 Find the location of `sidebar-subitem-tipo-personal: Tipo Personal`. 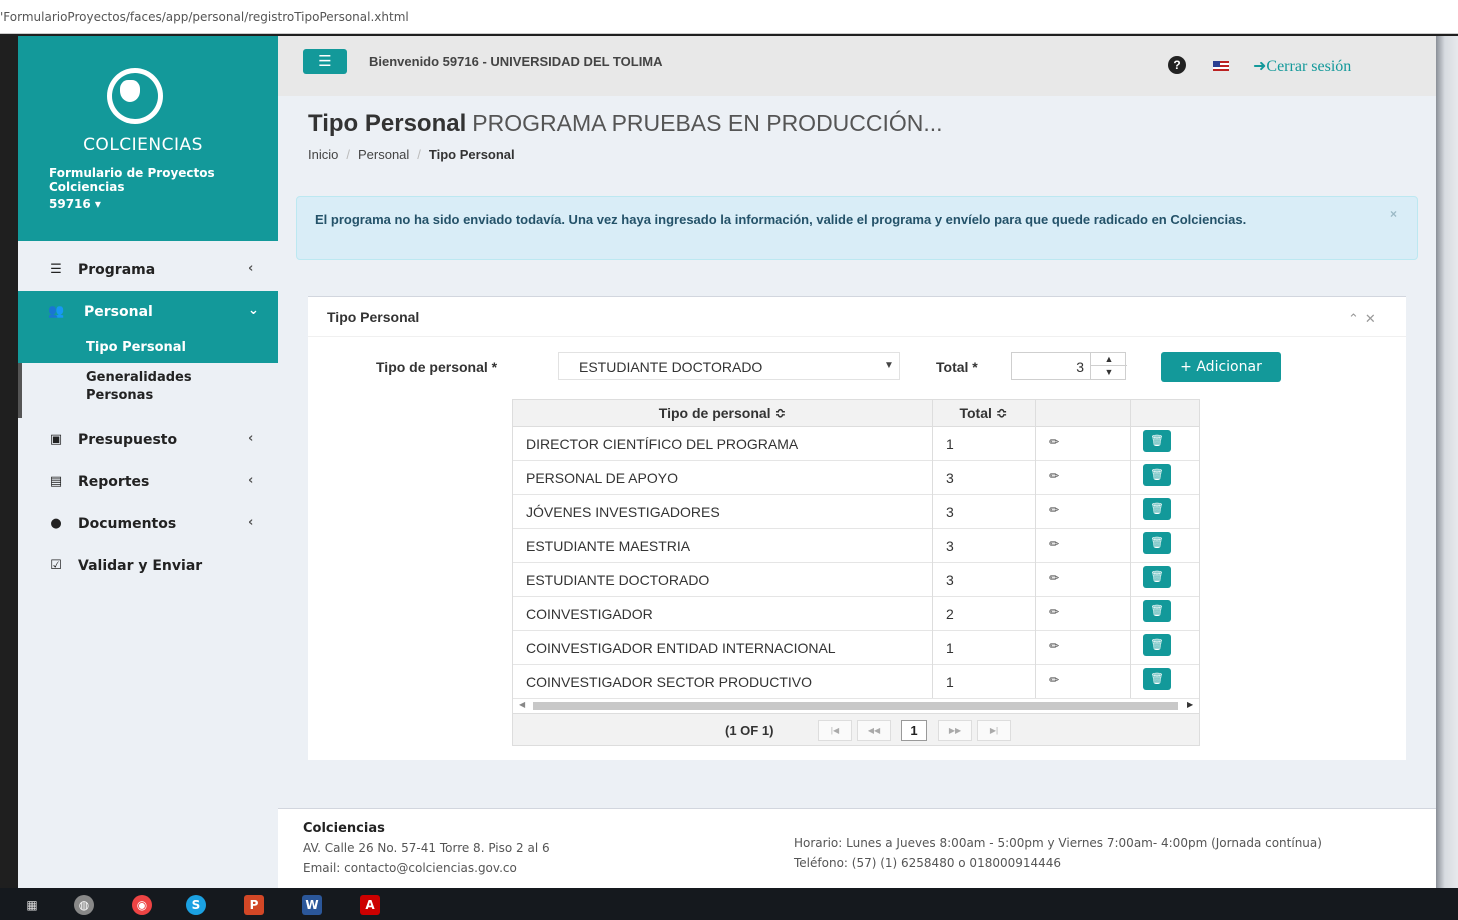

sidebar-subitem-tipo-personal: Tipo Personal is located at coordinates (148, 348).